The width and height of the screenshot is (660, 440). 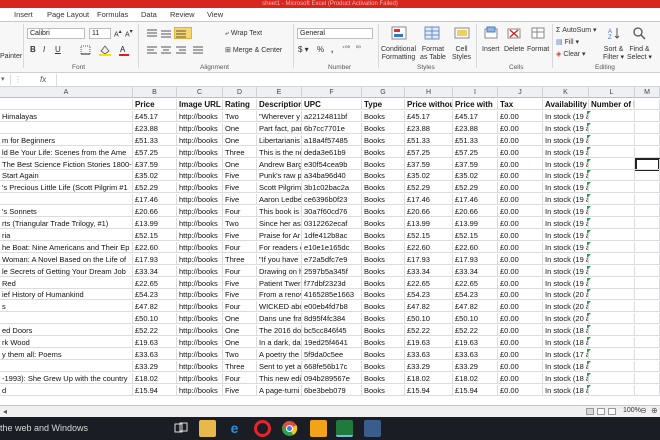 What do you see at coordinates (429, 152) in the screenshot?
I see `table-cell: £57.25` at bounding box center [429, 152].